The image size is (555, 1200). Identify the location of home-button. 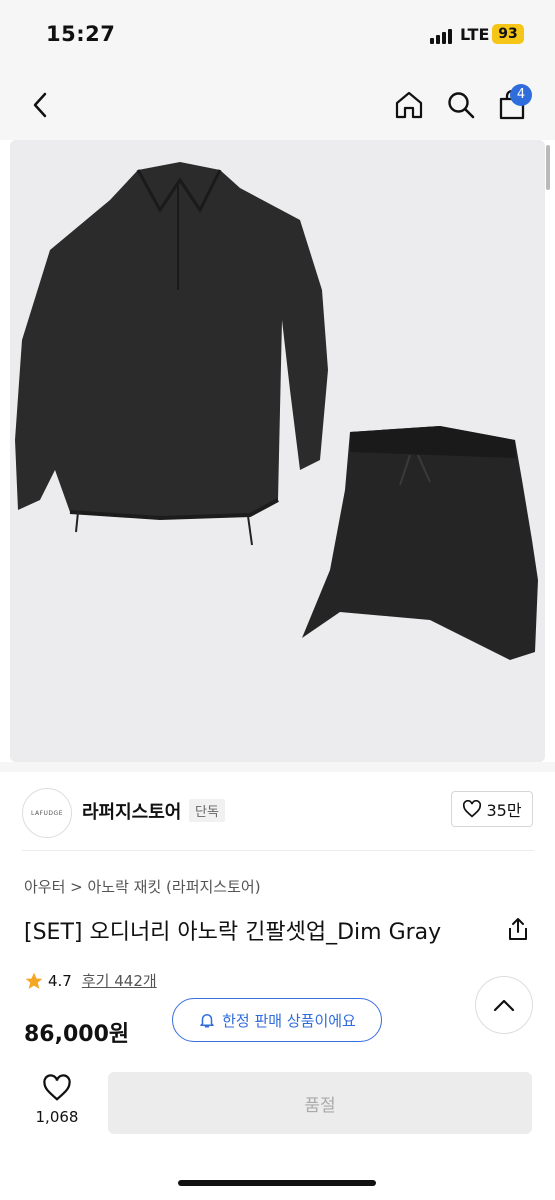
(409, 105).